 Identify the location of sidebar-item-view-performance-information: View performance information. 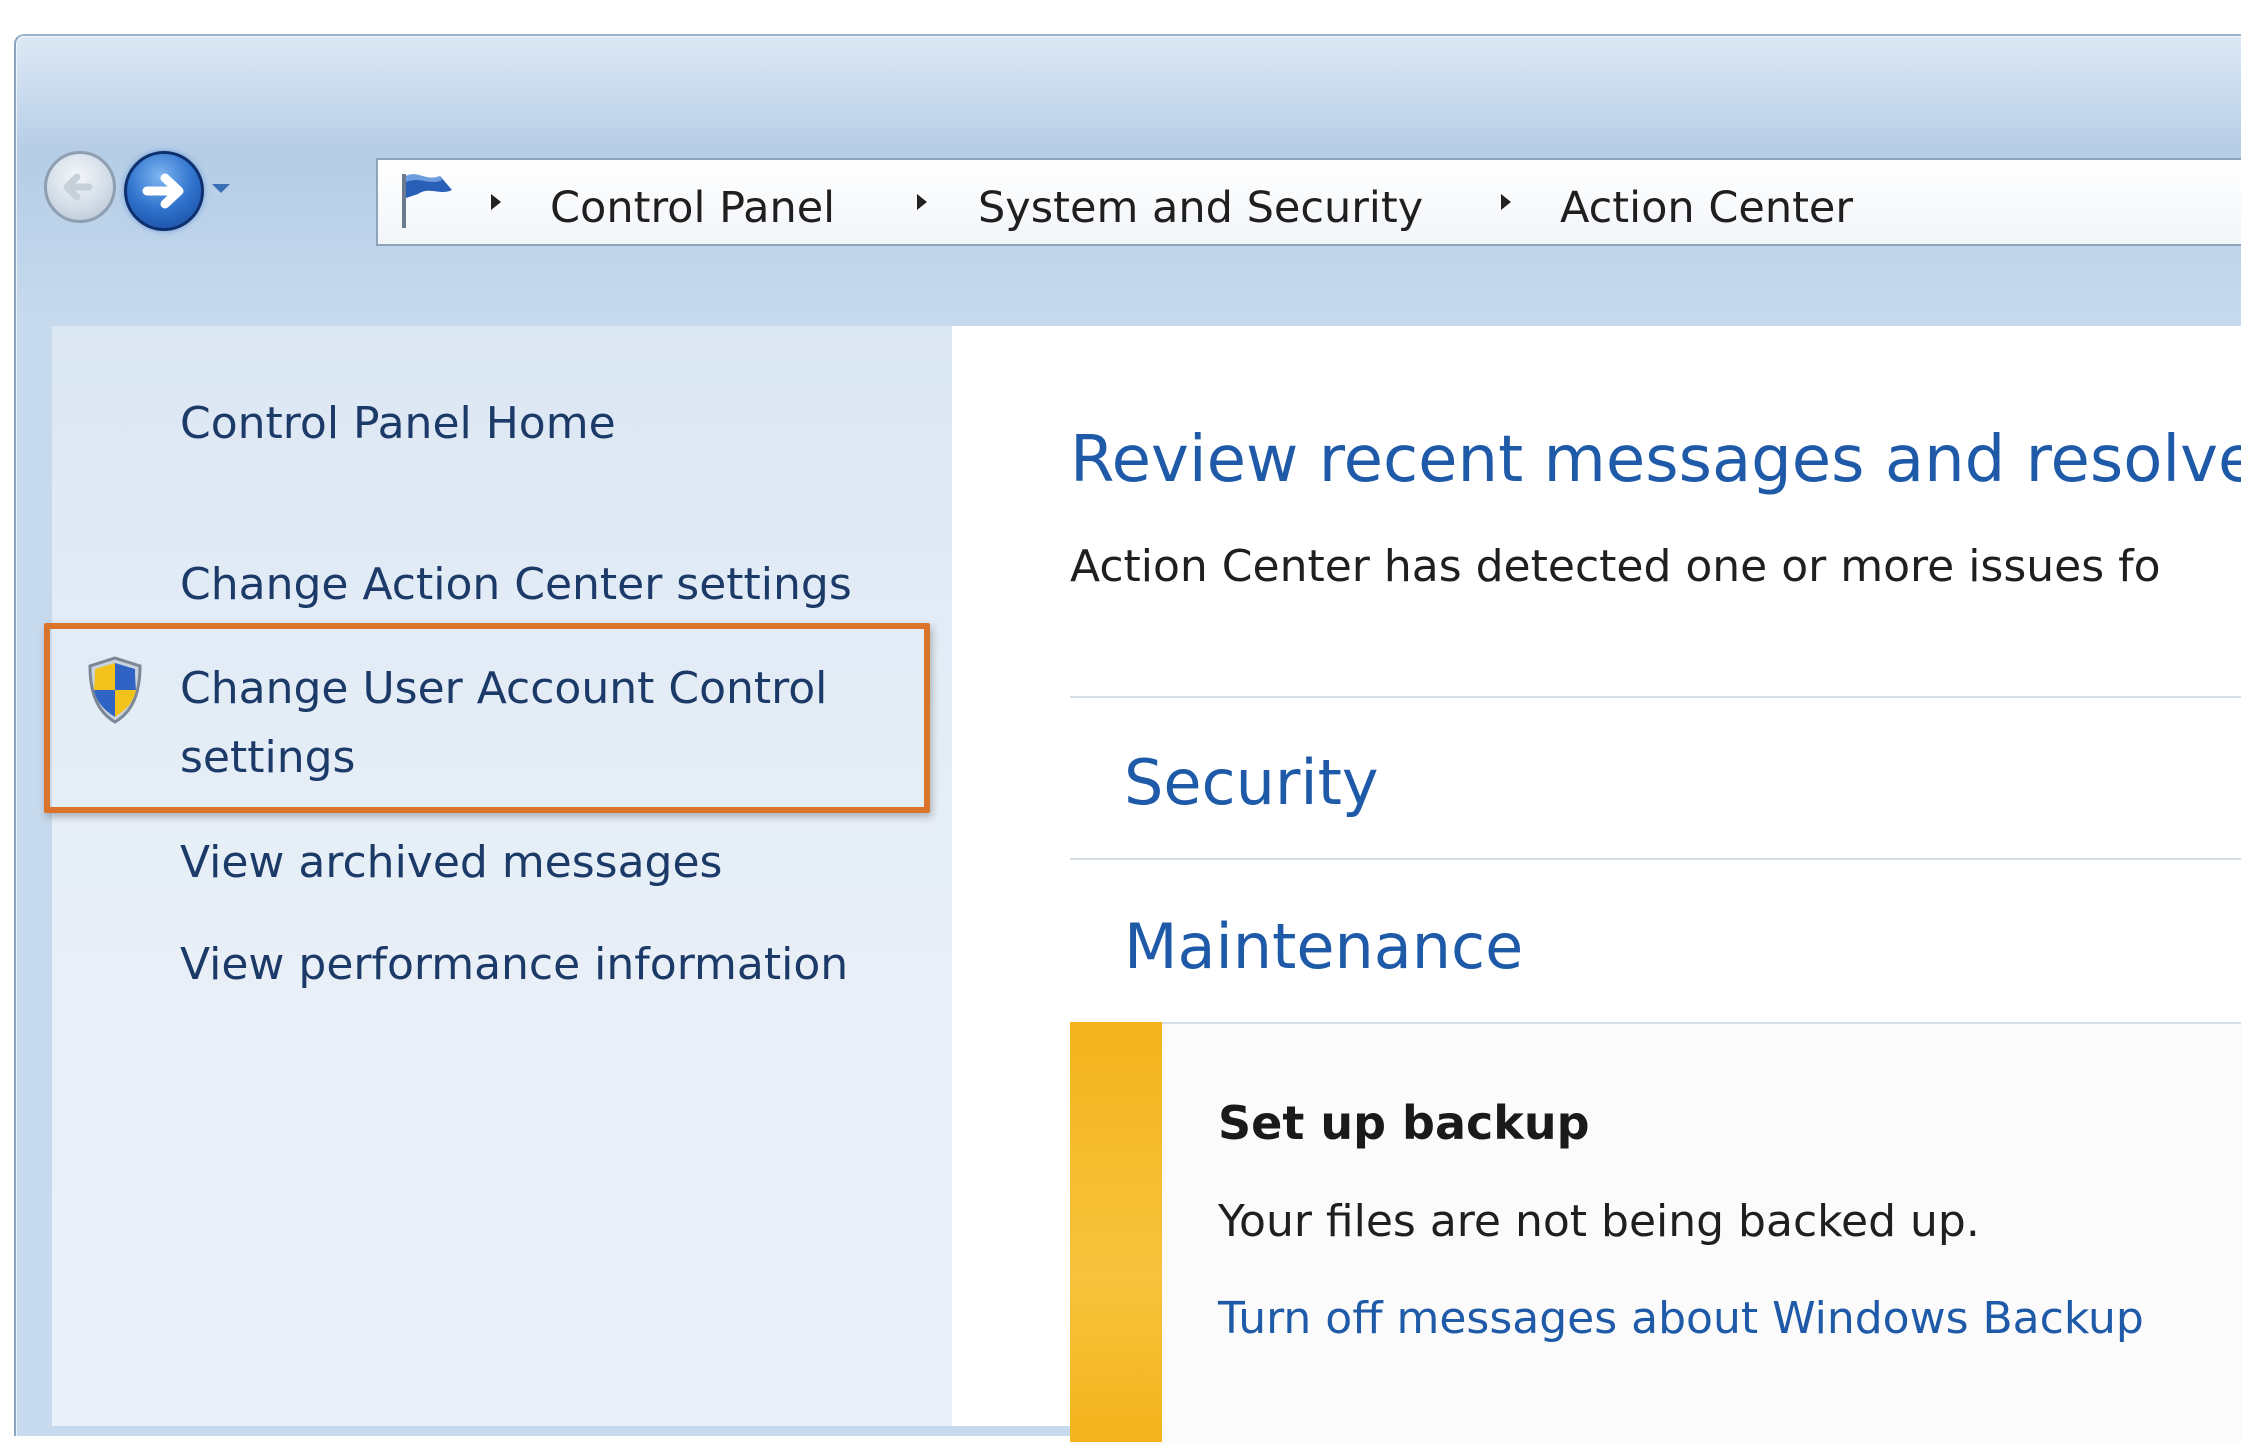
(514, 965).